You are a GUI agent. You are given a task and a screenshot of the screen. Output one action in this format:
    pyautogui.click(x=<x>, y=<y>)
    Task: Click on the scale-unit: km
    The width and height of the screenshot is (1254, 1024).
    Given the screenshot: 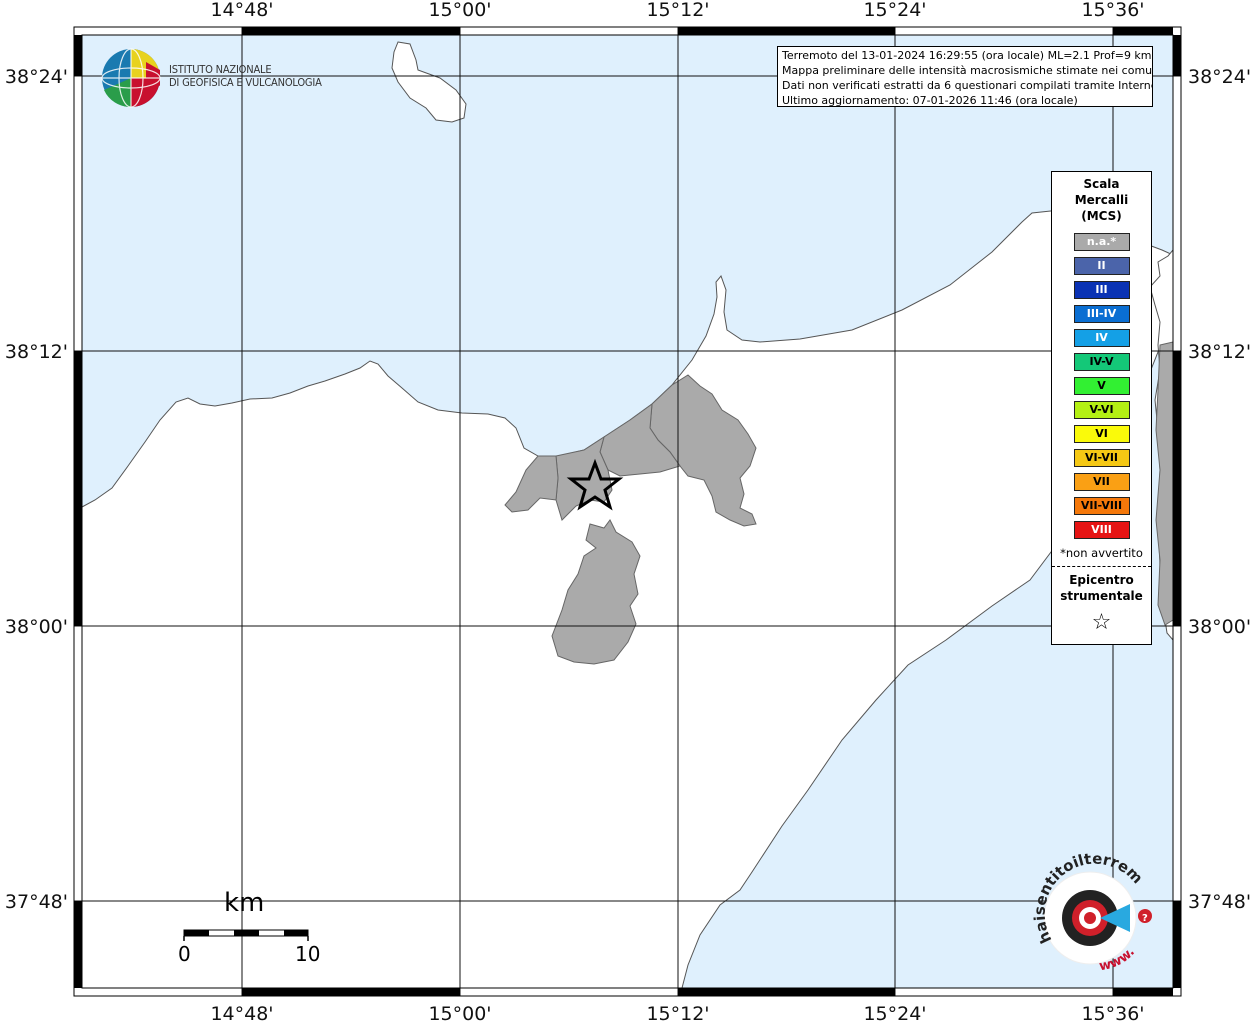 What is the action you would take?
    pyautogui.click(x=244, y=903)
    